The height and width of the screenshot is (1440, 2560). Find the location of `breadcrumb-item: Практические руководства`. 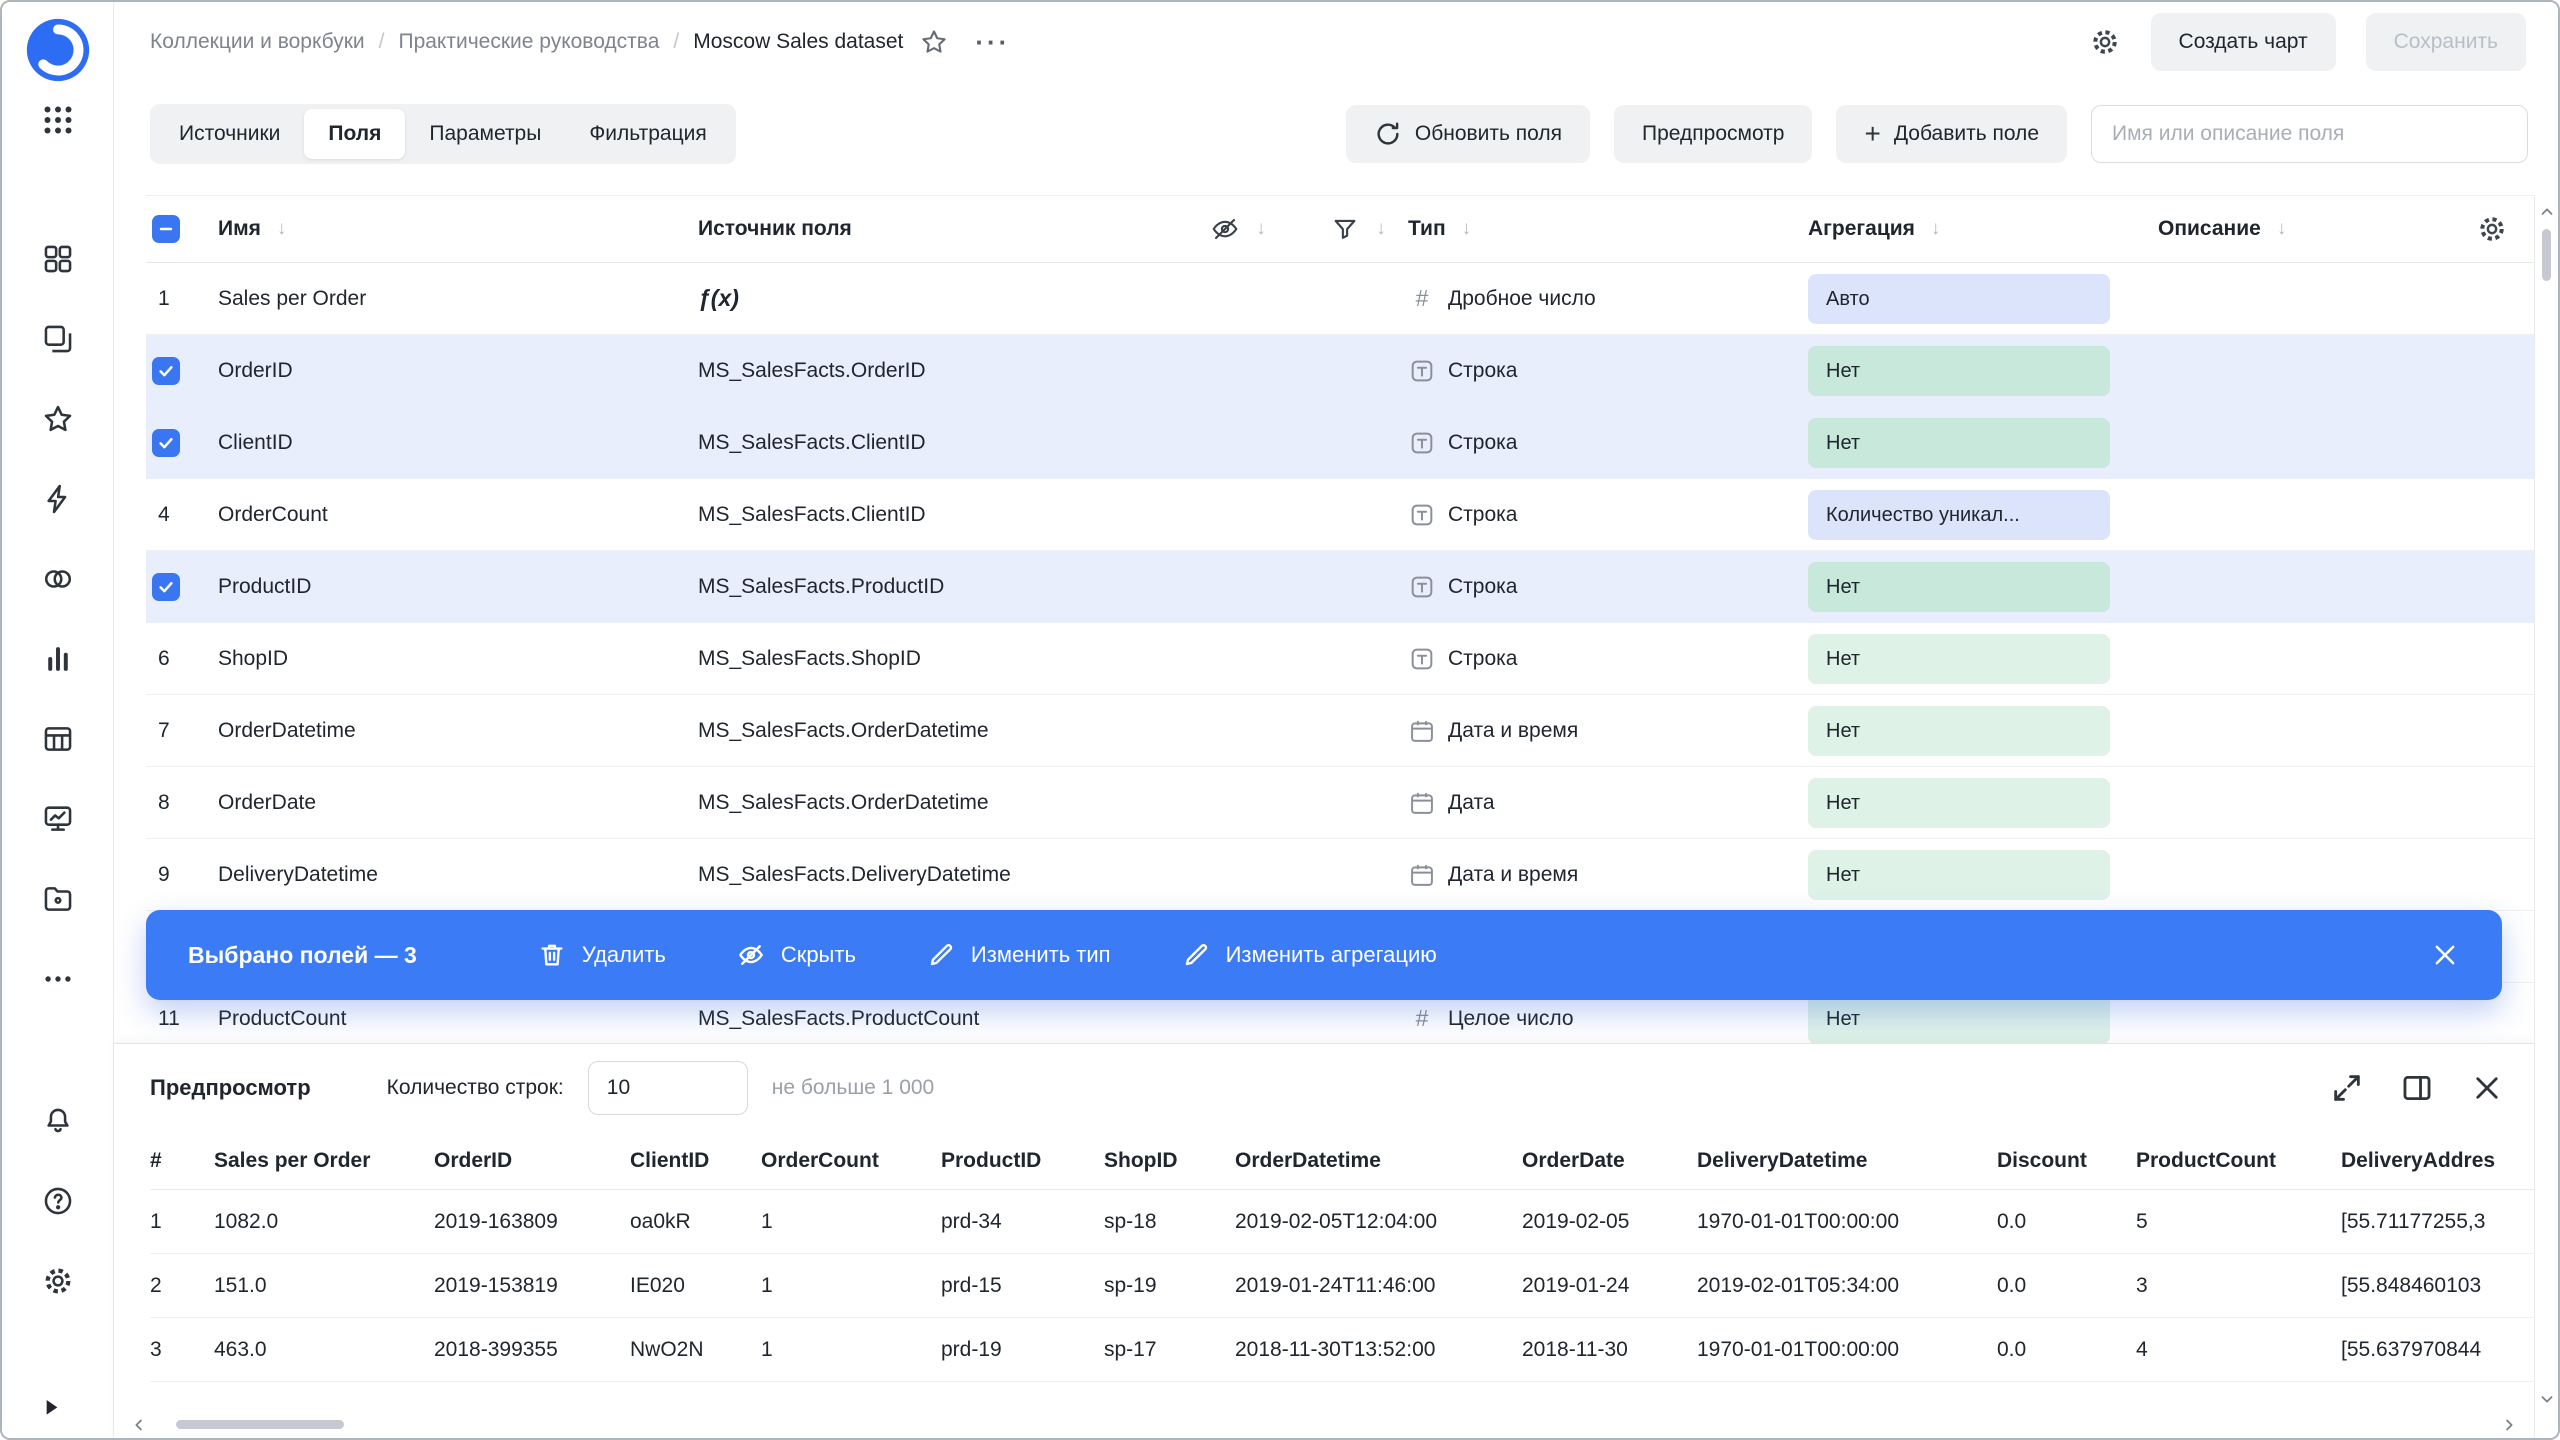

breadcrumb-item: Практические руководства is located at coordinates (528, 42).